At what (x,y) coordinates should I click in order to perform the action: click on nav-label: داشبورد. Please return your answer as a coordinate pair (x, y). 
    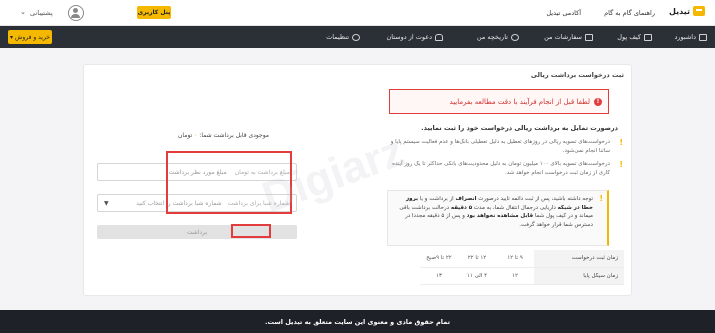
    Looking at the image, I should click on (685, 37).